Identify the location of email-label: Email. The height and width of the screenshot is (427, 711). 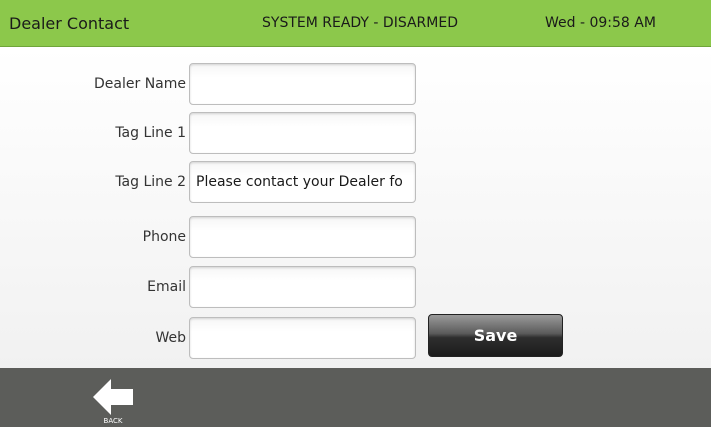
(166, 287).